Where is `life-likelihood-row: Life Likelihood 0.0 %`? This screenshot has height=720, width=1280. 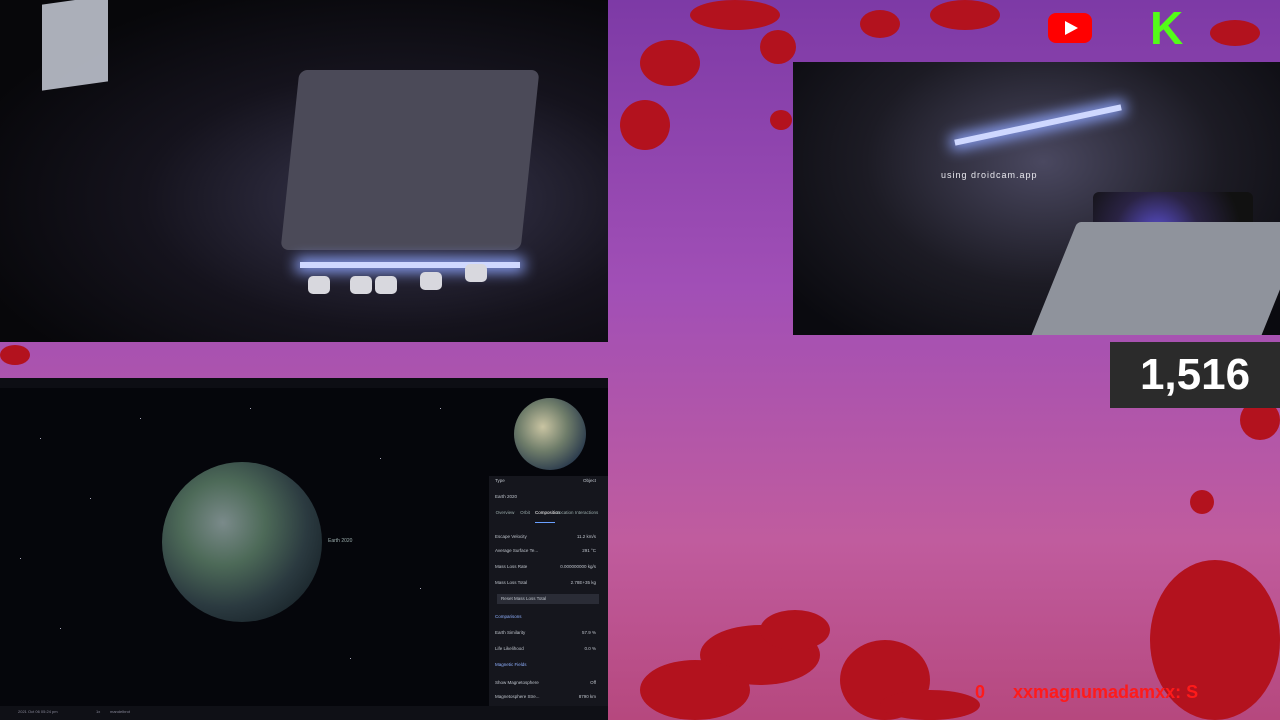
life-likelihood-row: Life Likelihood 0.0 % is located at coordinates (548, 649).